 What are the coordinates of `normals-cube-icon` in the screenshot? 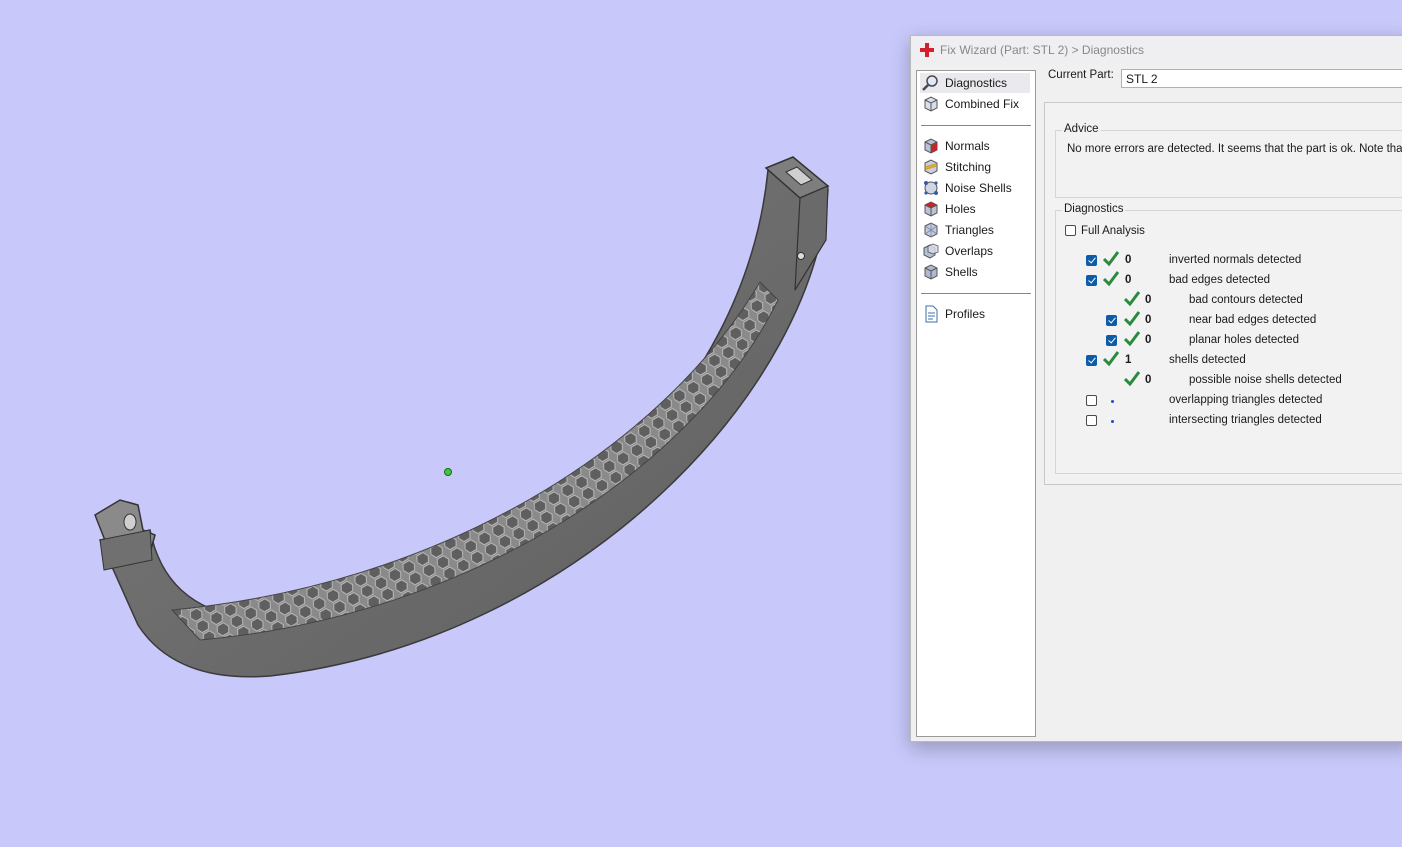 It's located at (931, 146).